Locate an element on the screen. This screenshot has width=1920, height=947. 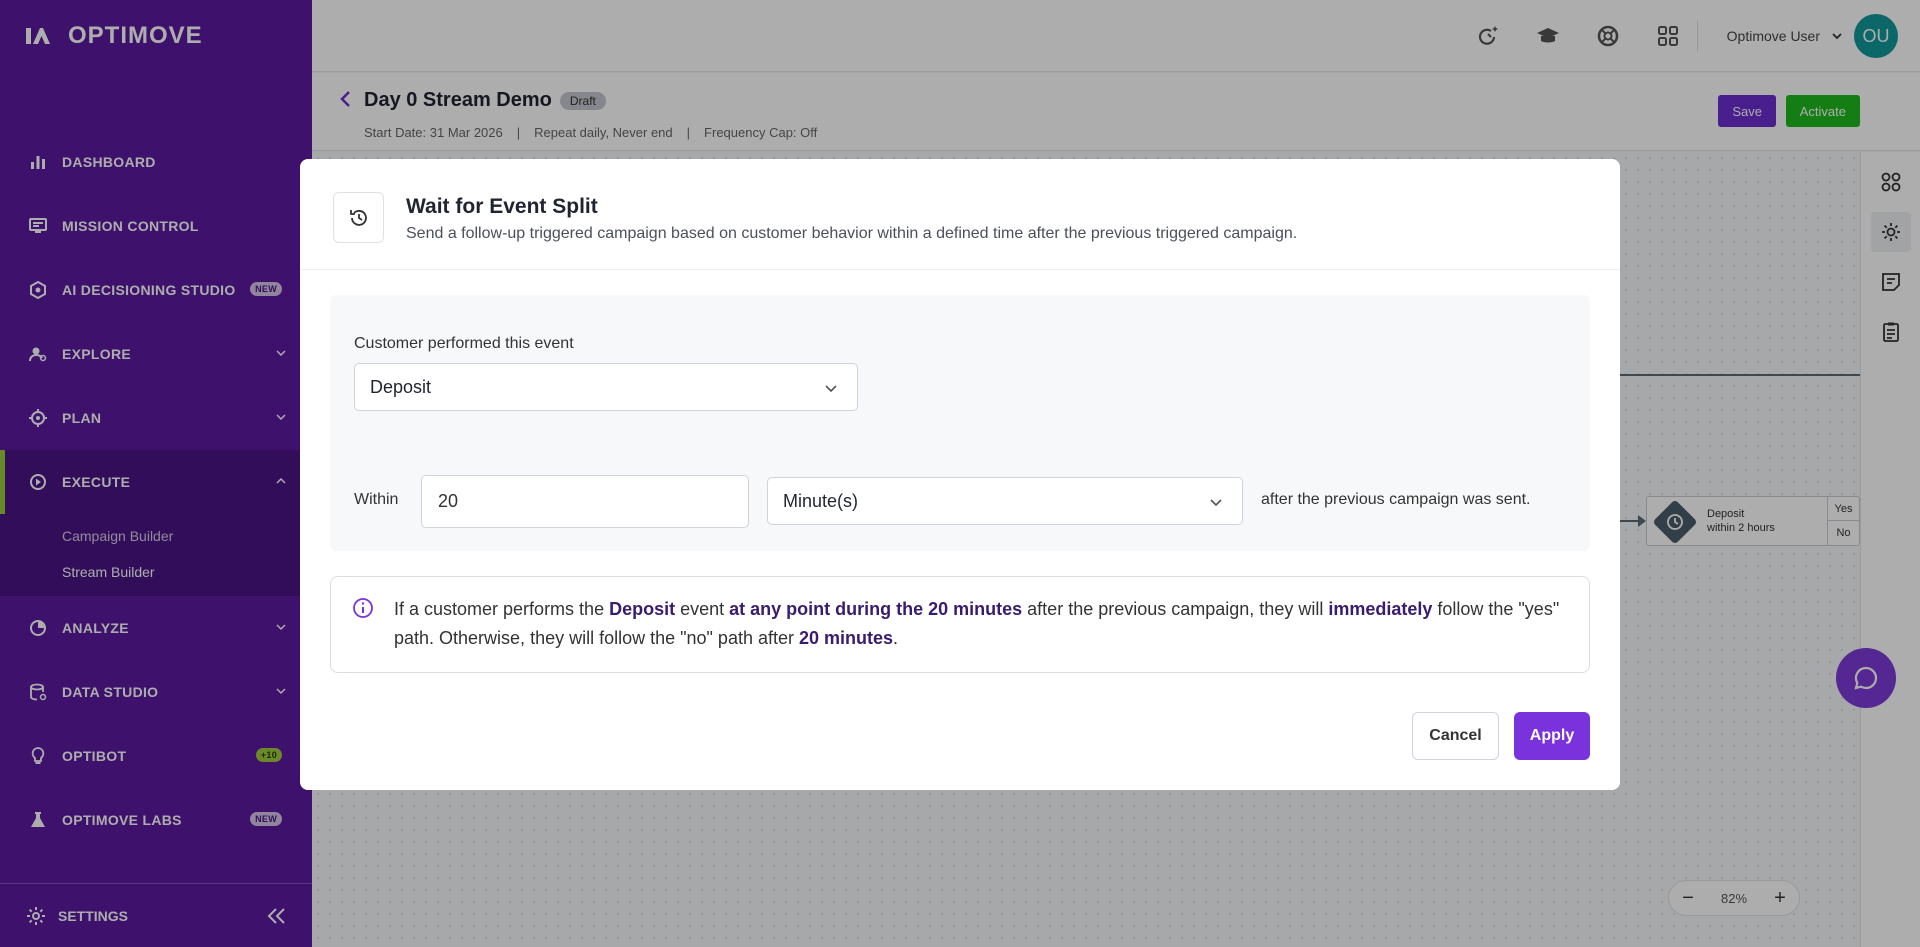
info-segment: after the previous campaign, they will is located at coordinates (1175, 609).